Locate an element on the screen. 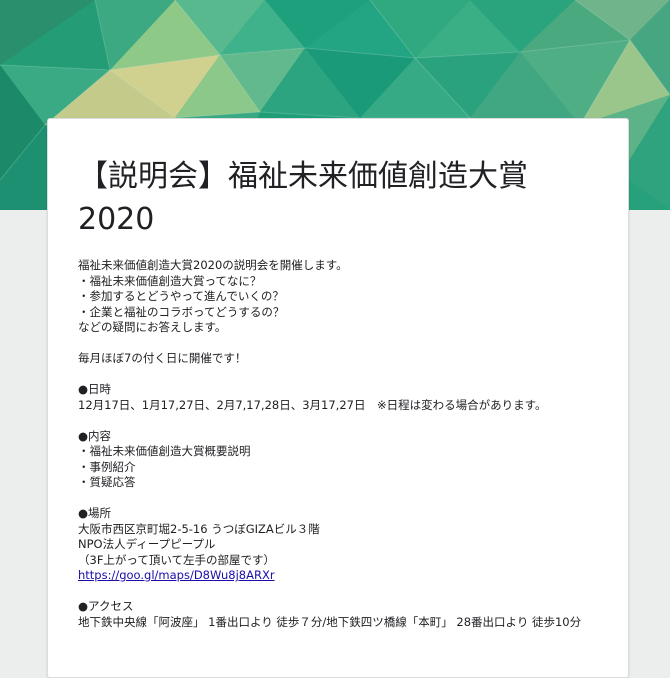 The image size is (670, 678). content-heading: ●内容 is located at coordinates (95, 435).